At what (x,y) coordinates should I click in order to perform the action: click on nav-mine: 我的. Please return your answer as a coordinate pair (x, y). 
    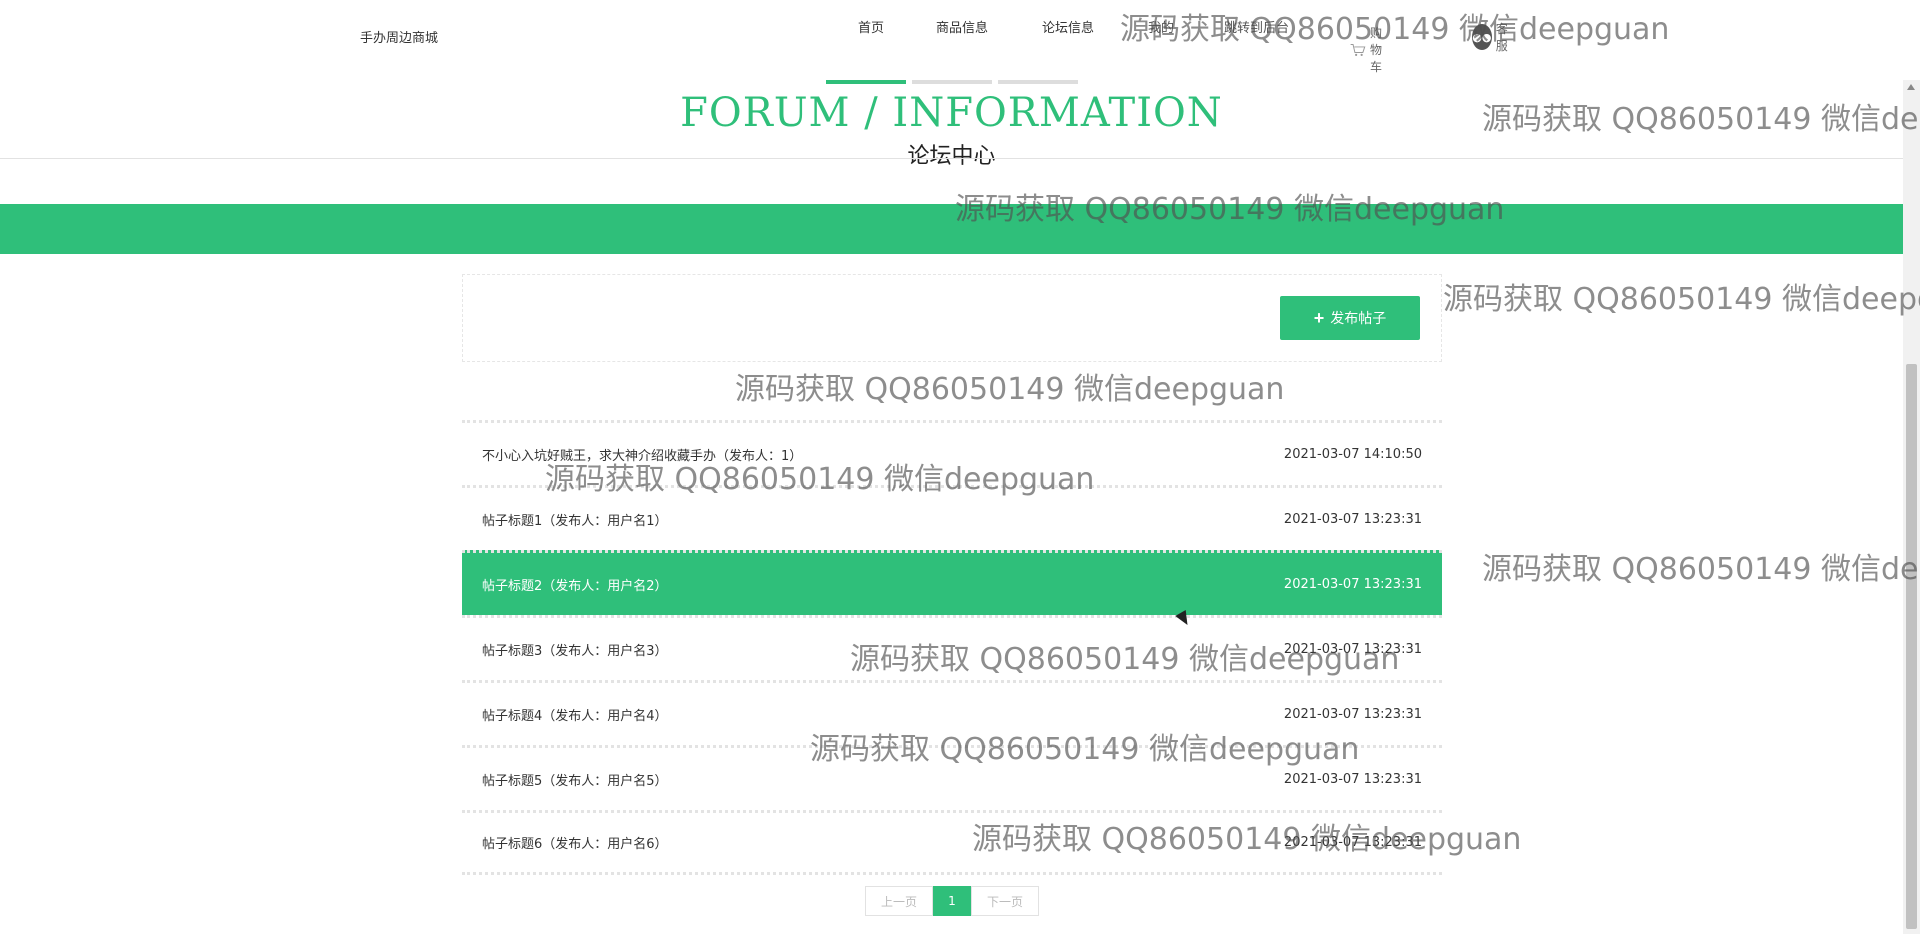
    Looking at the image, I should click on (1161, 26).